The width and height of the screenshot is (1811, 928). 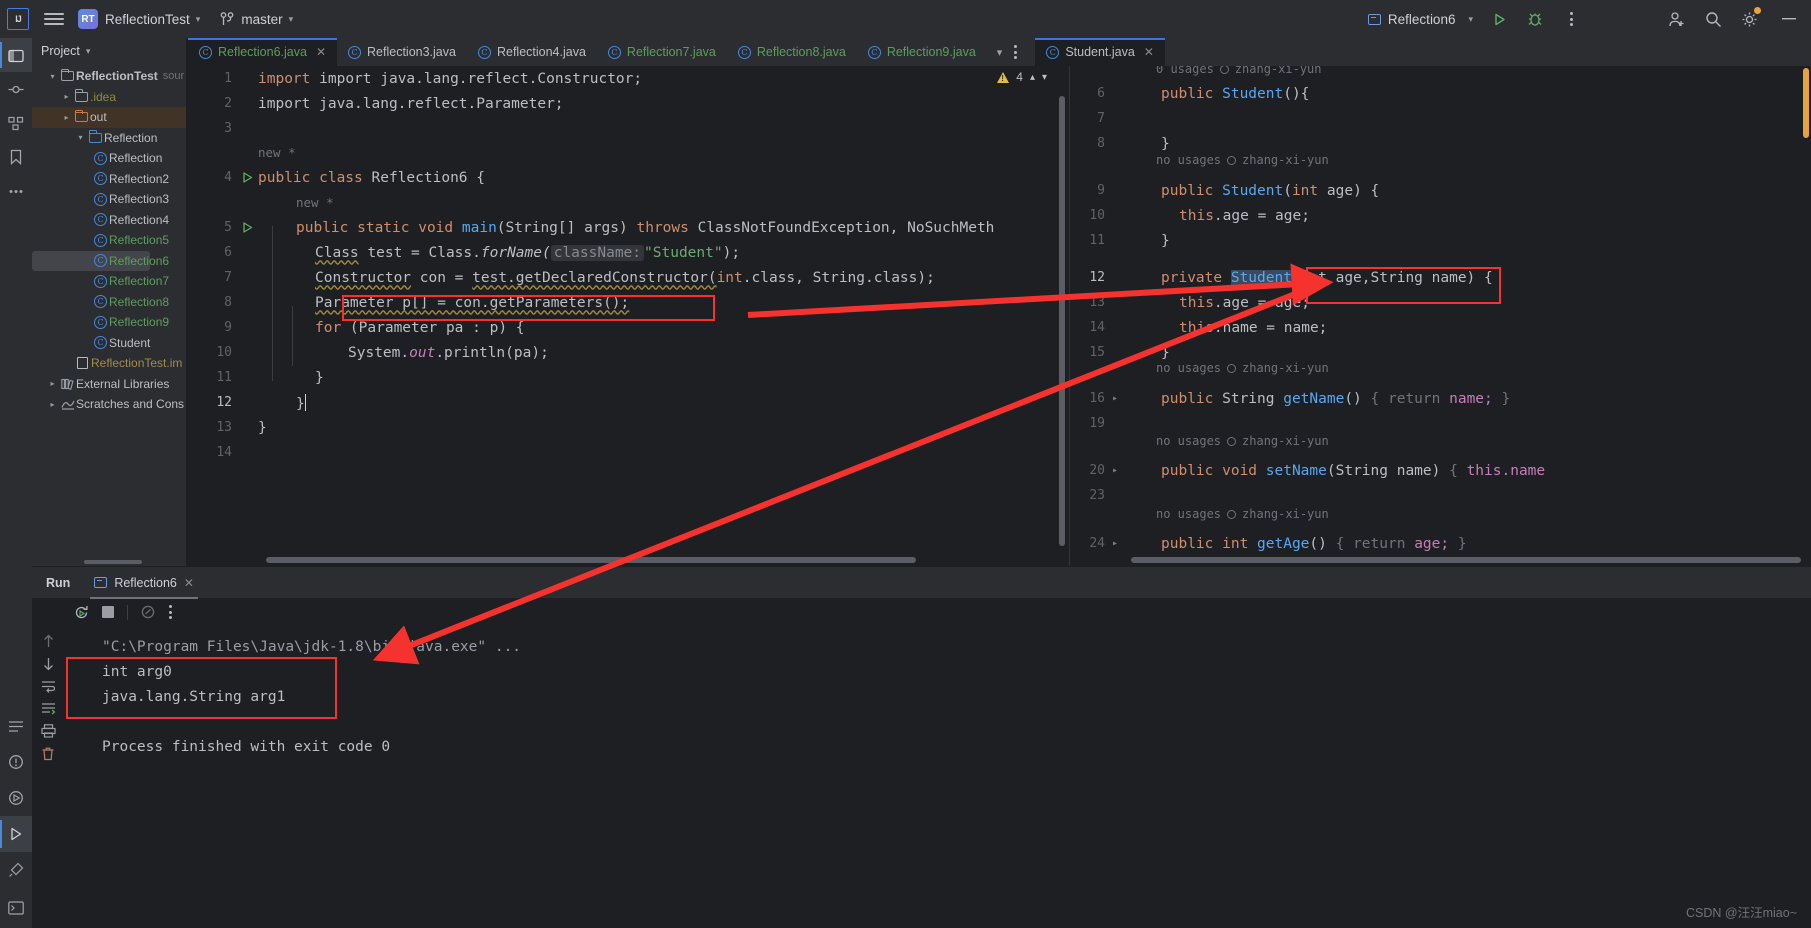 What do you see at coordinates (16, 762) in the screenshot?
I see `problems-tool-icon` at bounding box center [16, 762].